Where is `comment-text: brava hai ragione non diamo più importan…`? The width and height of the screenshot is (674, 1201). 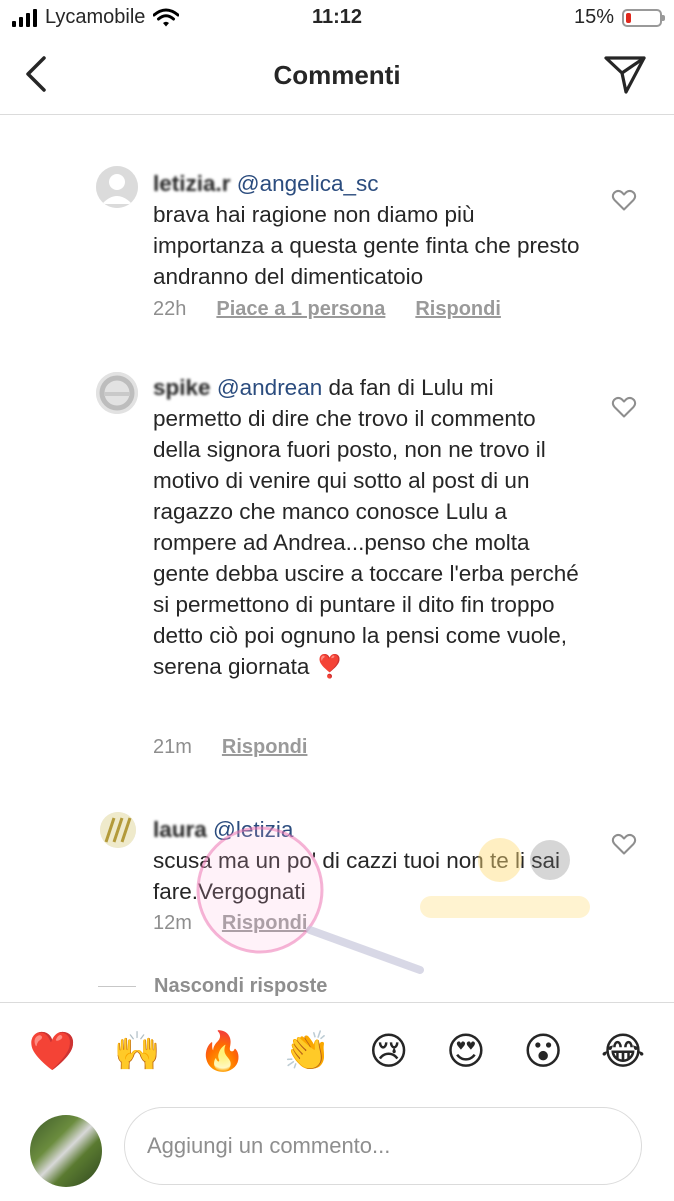 comment-text: brava hai ragione non diamo più importan… is located at coordinates (366, 245).